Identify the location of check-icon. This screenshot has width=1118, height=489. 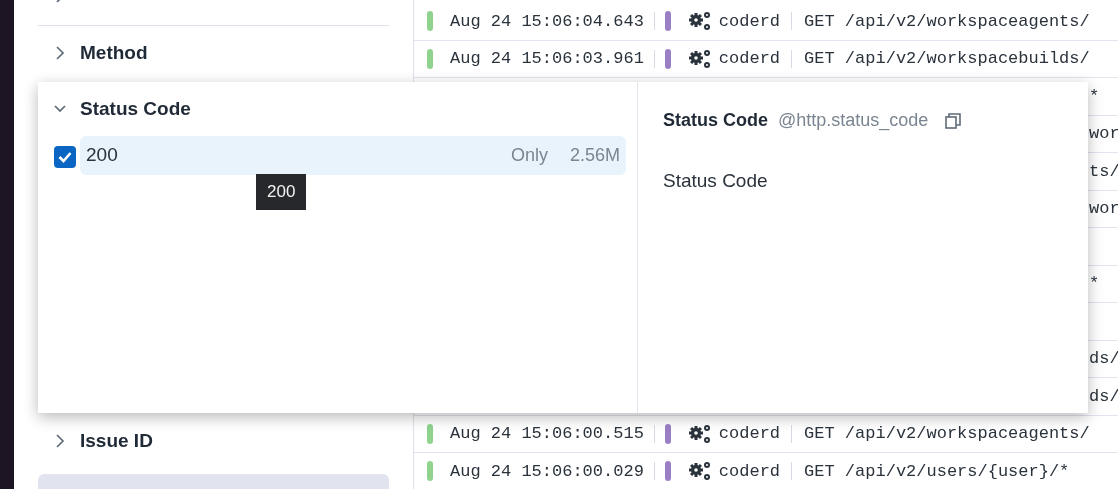
(65, 157).